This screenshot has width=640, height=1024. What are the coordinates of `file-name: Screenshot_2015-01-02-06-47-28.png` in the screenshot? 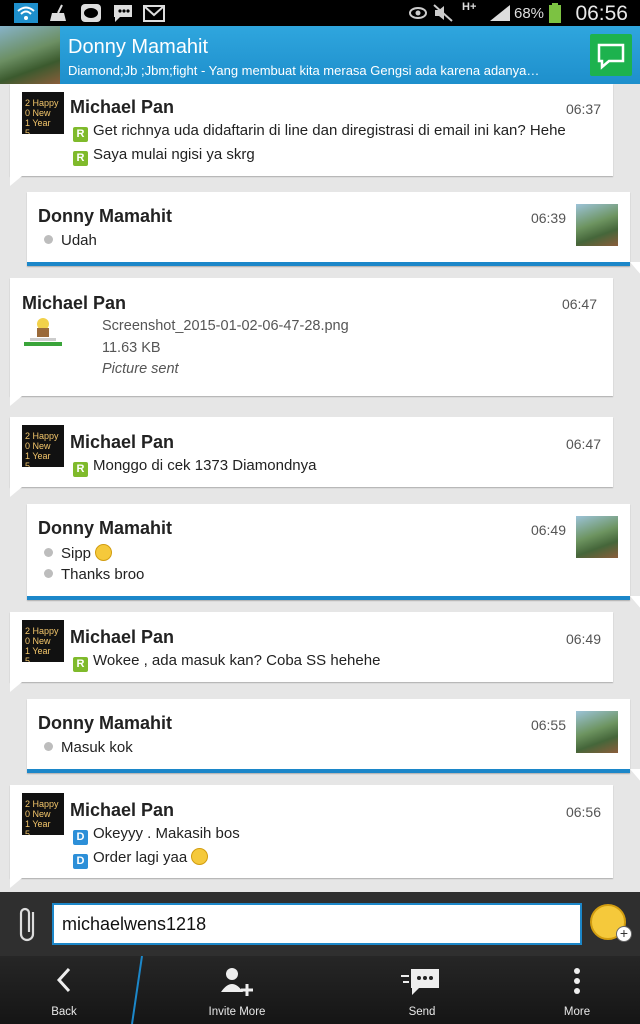 It's located at (225, 326).